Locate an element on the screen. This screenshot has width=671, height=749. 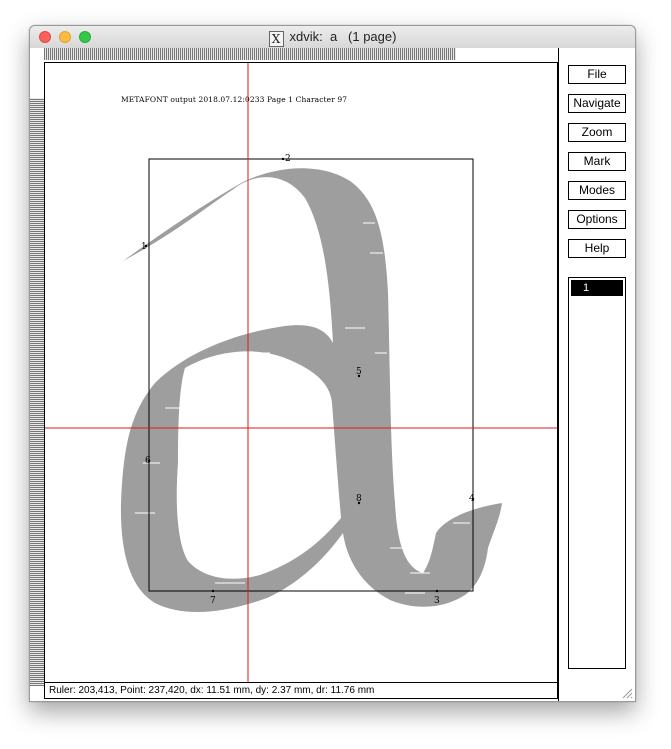
file-button: File is located at coordinates (597, 74).